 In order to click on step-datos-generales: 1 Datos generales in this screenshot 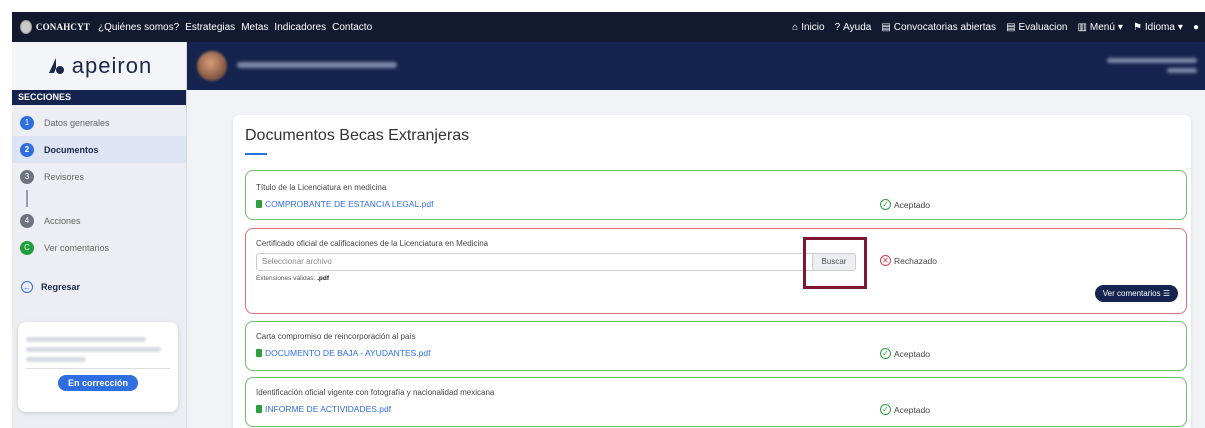, I will do `click(99, 122)`.